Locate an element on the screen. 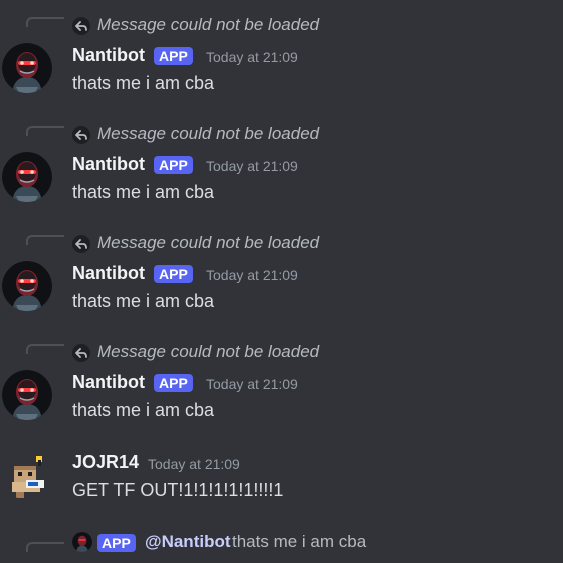  mention: @Nantibot is located at coordinates (188, 542).